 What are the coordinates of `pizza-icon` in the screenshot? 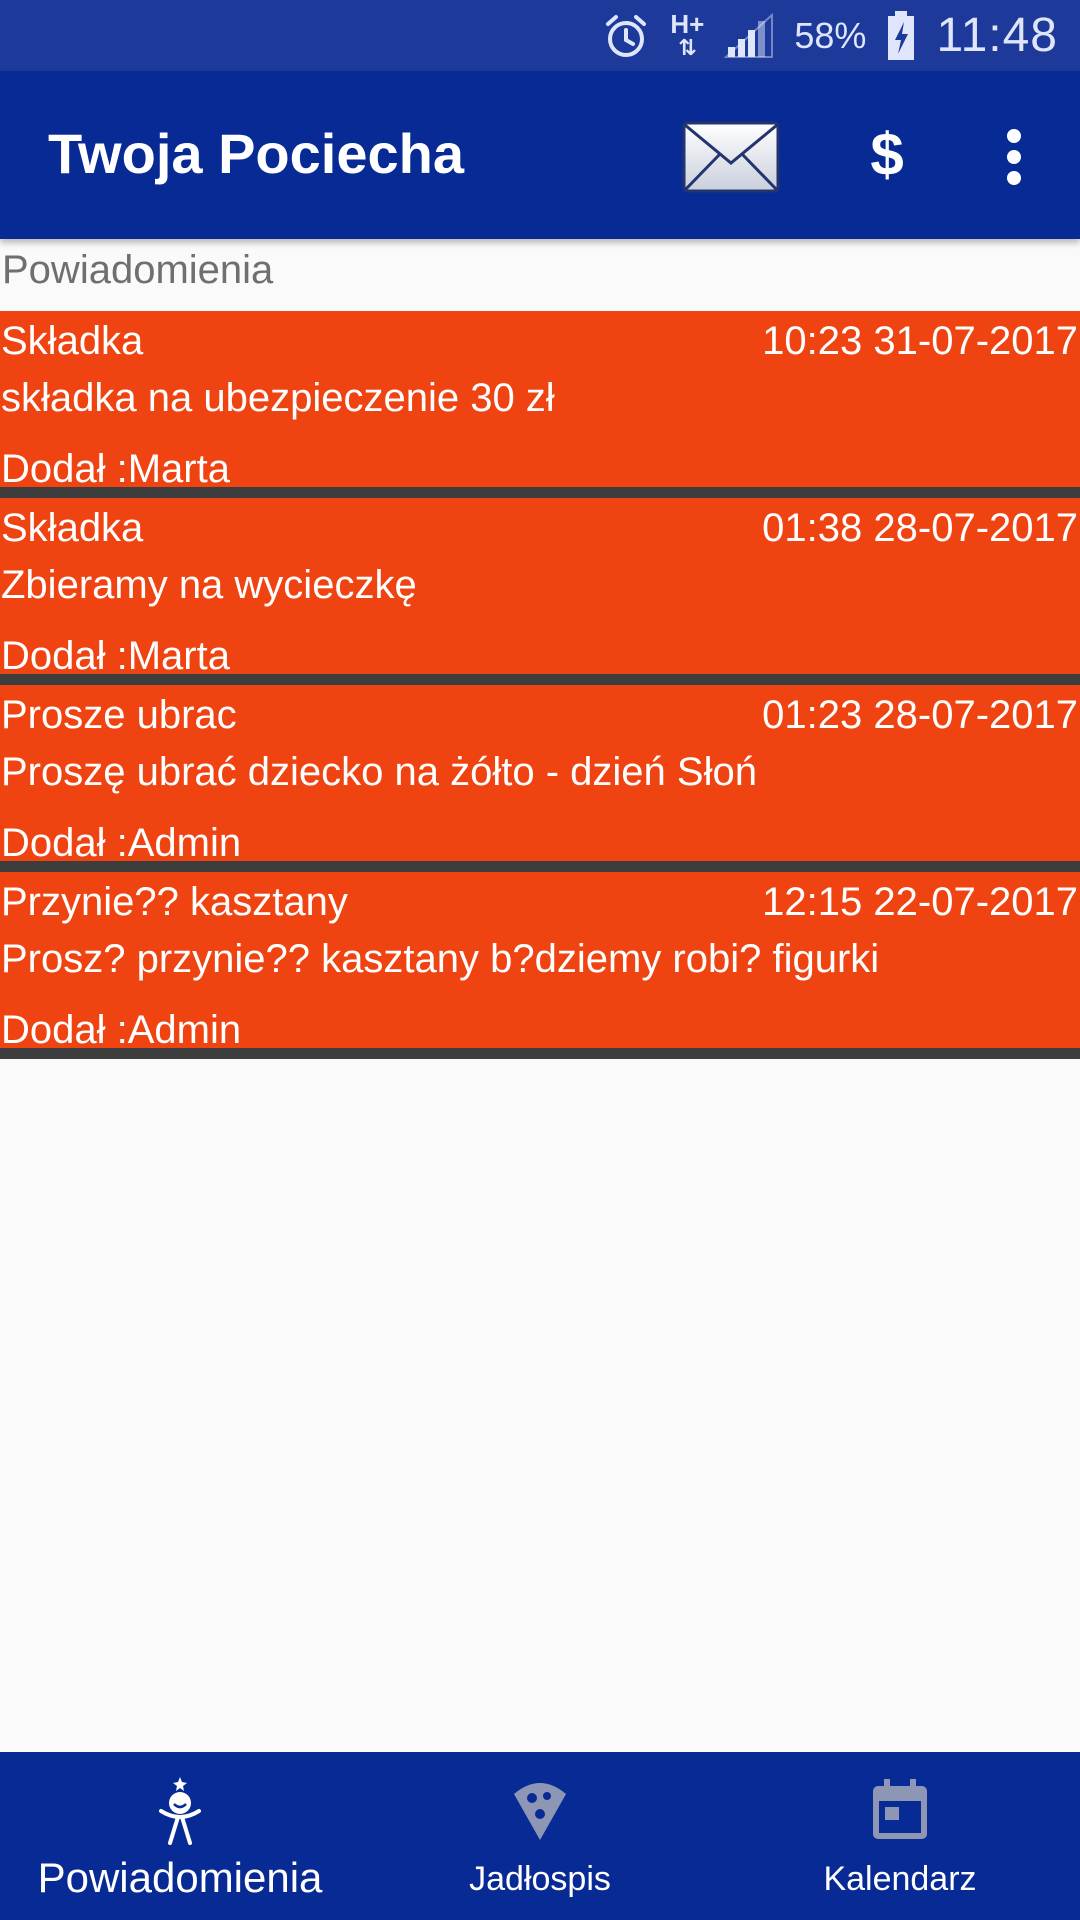 It's located at (540, 1810).